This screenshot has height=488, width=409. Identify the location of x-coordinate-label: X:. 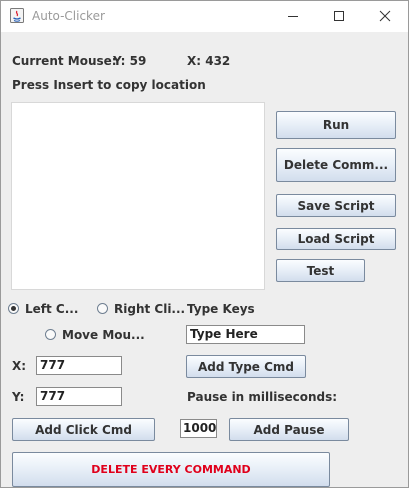
(19, 366).